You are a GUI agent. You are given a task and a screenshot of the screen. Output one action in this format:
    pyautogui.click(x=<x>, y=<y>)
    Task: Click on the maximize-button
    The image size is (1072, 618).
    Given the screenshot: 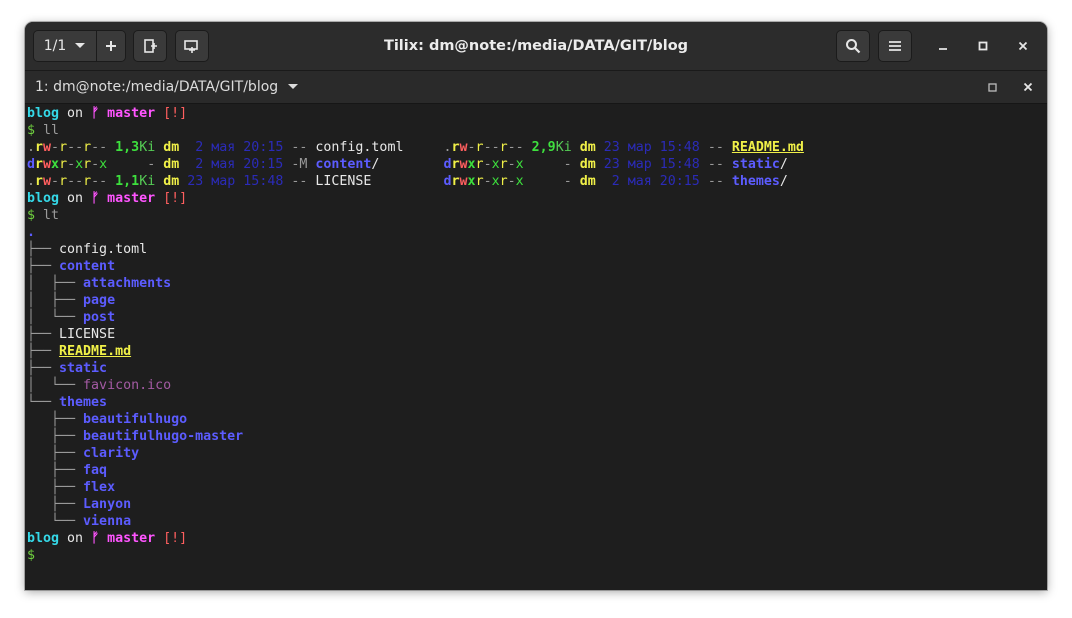 What is the action you would take?
    pyautogui.click(x=983, y=46)
    